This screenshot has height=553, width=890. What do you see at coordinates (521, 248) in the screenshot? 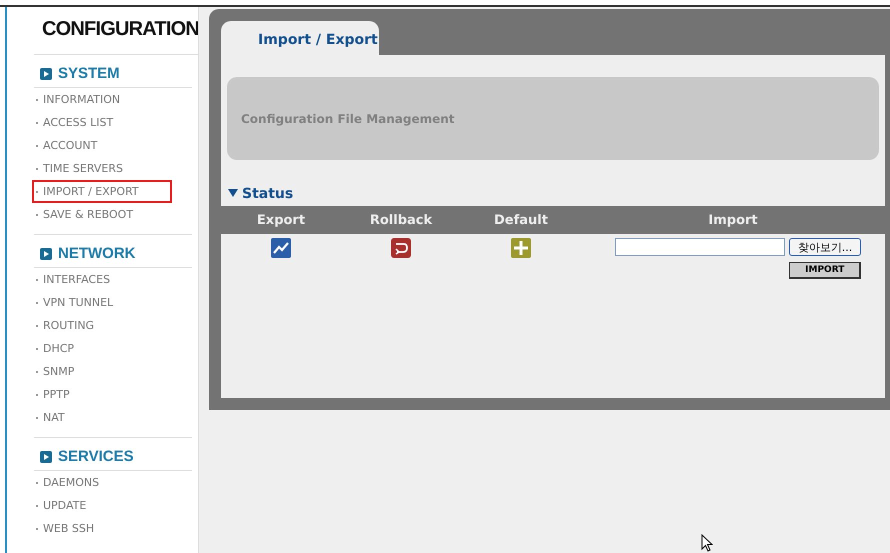
I see `plus-icon` at bounding box center [521, 248].